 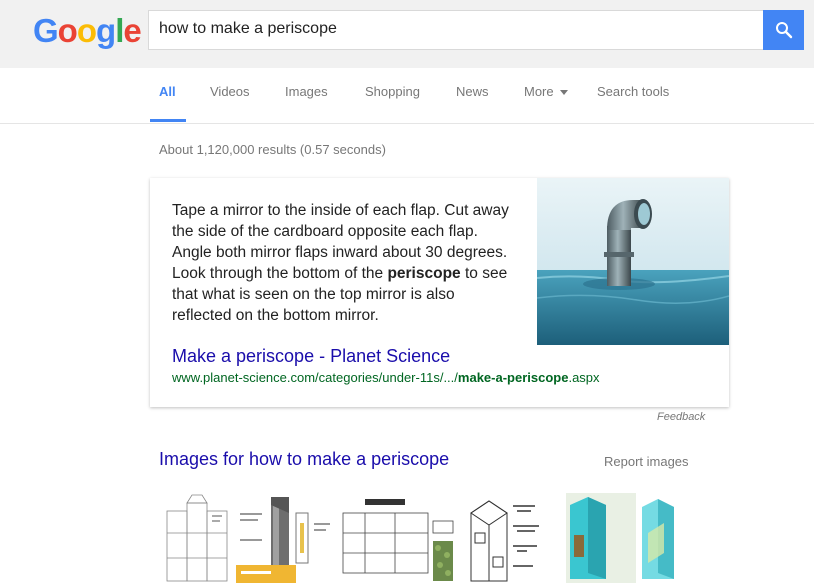 What do you see at coordinates (304, 459) in the screenshot?
I see `images-section-heading: Images for how to make a periscope` at bounding box center [304, 459].